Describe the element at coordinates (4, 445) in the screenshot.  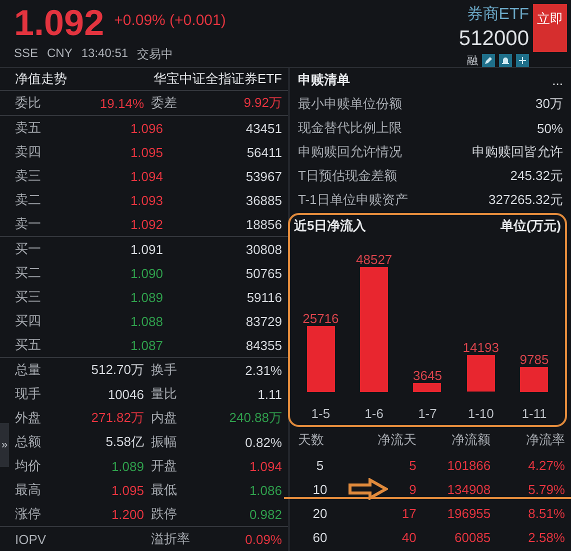
I see `side-toggle: »` at that location.